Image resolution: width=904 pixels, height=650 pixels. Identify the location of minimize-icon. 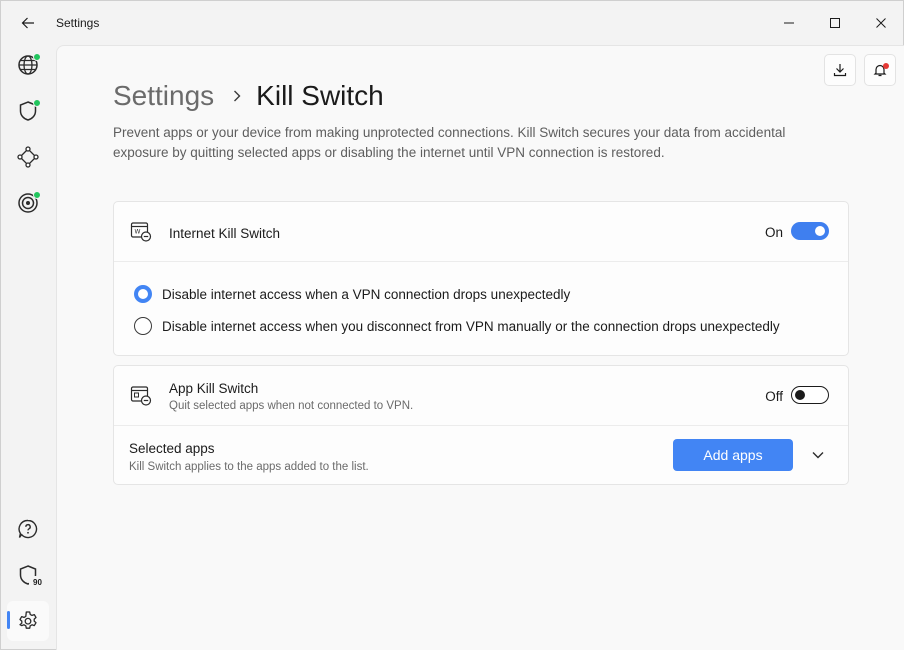
(789, 23).